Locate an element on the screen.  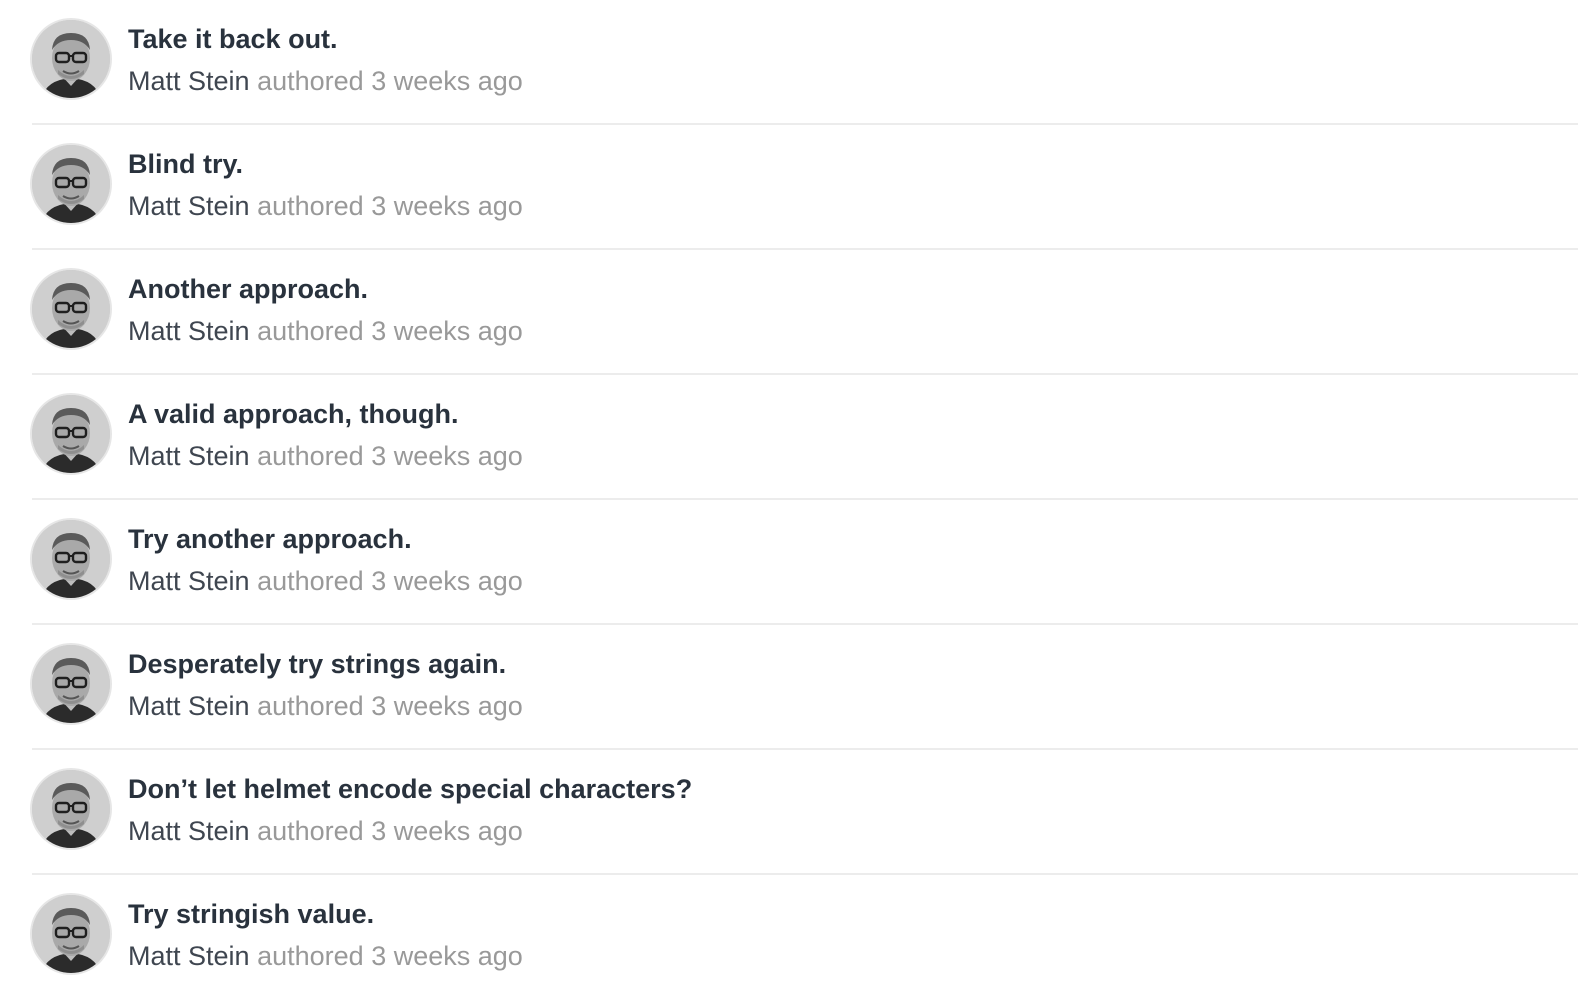
commit-title: Take it back out. is located at coordinates (233, 39).